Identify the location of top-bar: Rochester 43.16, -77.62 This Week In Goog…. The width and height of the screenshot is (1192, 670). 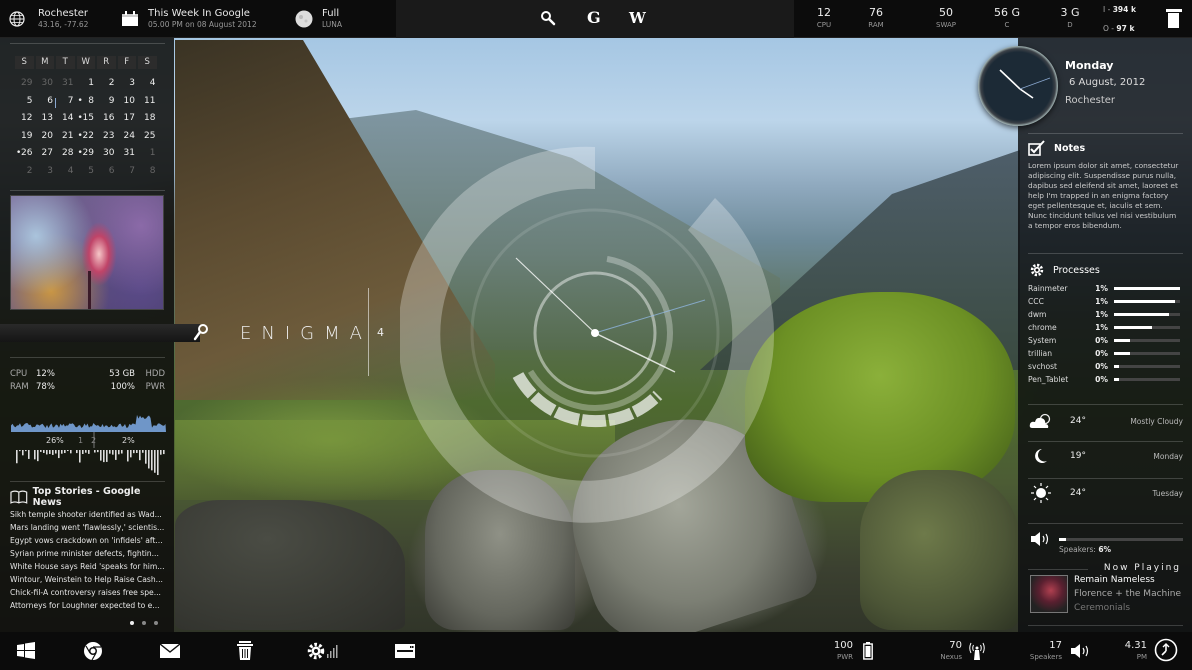
(596, 19).